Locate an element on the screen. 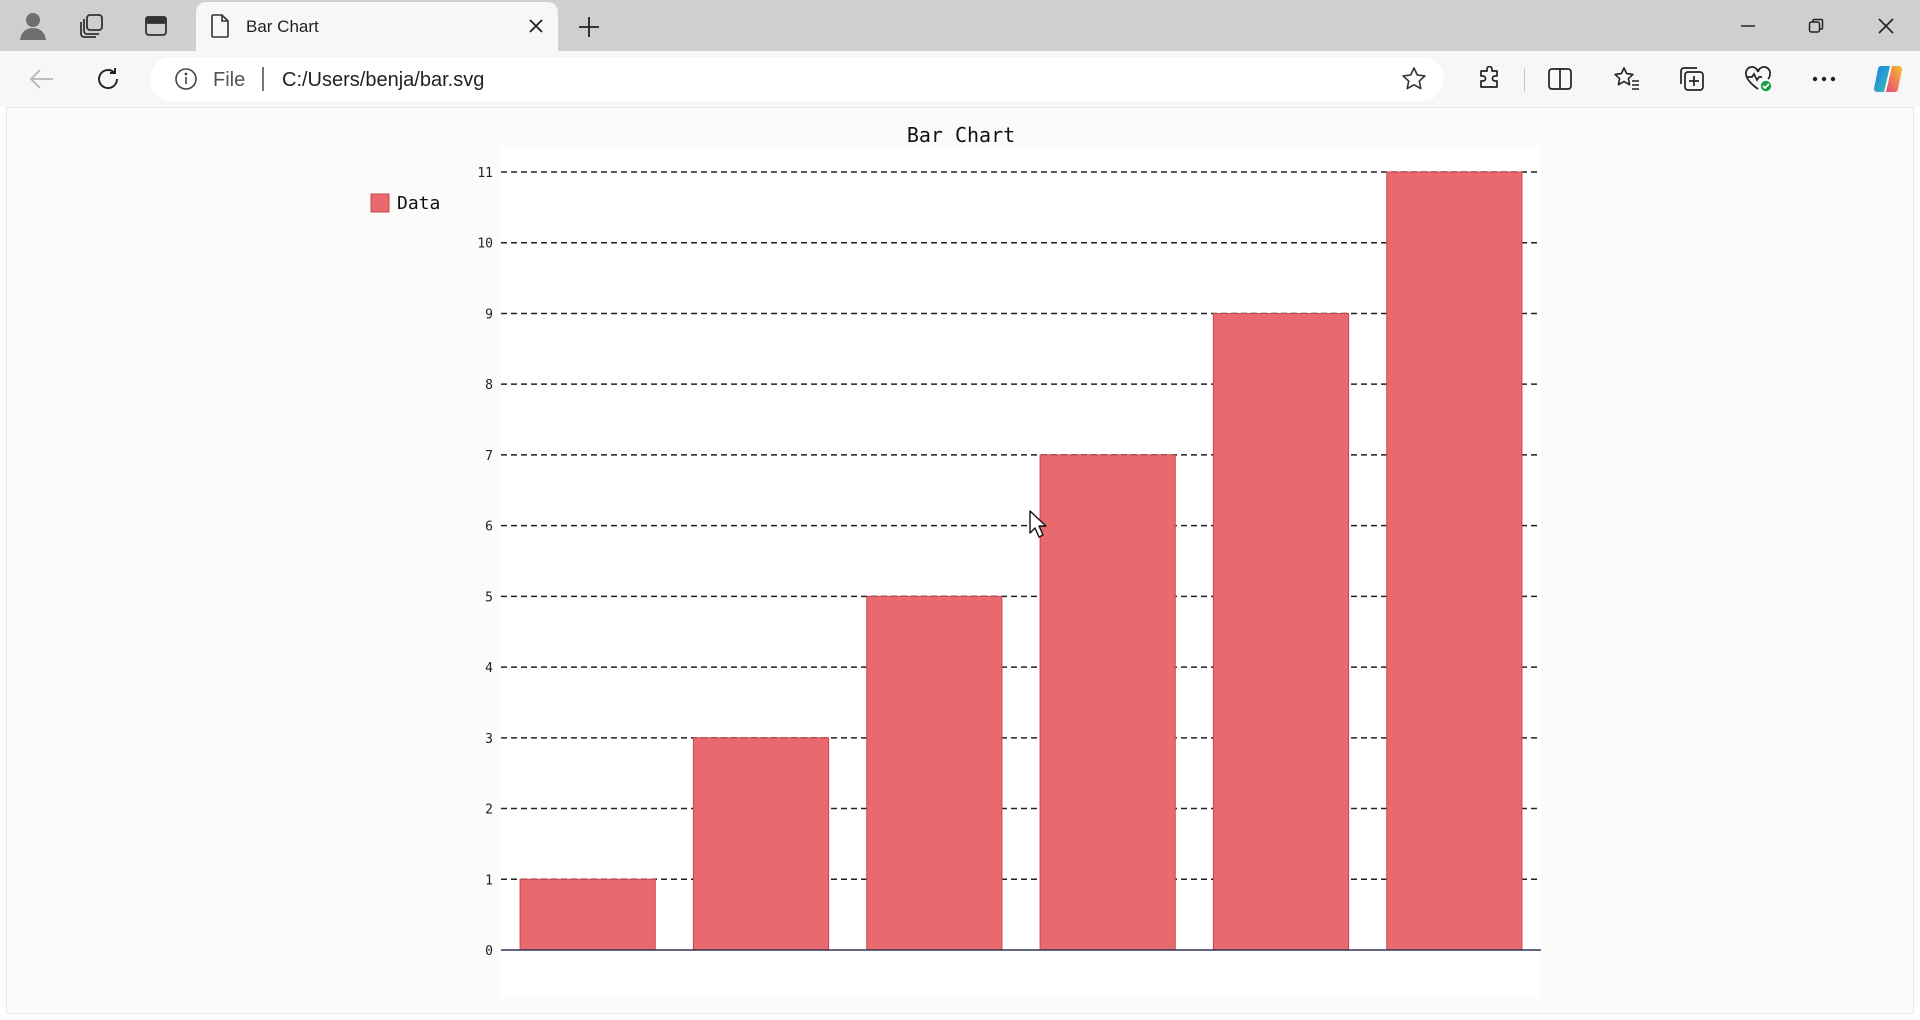  heart-pulse-icon is located at coordinates (1758, 79).